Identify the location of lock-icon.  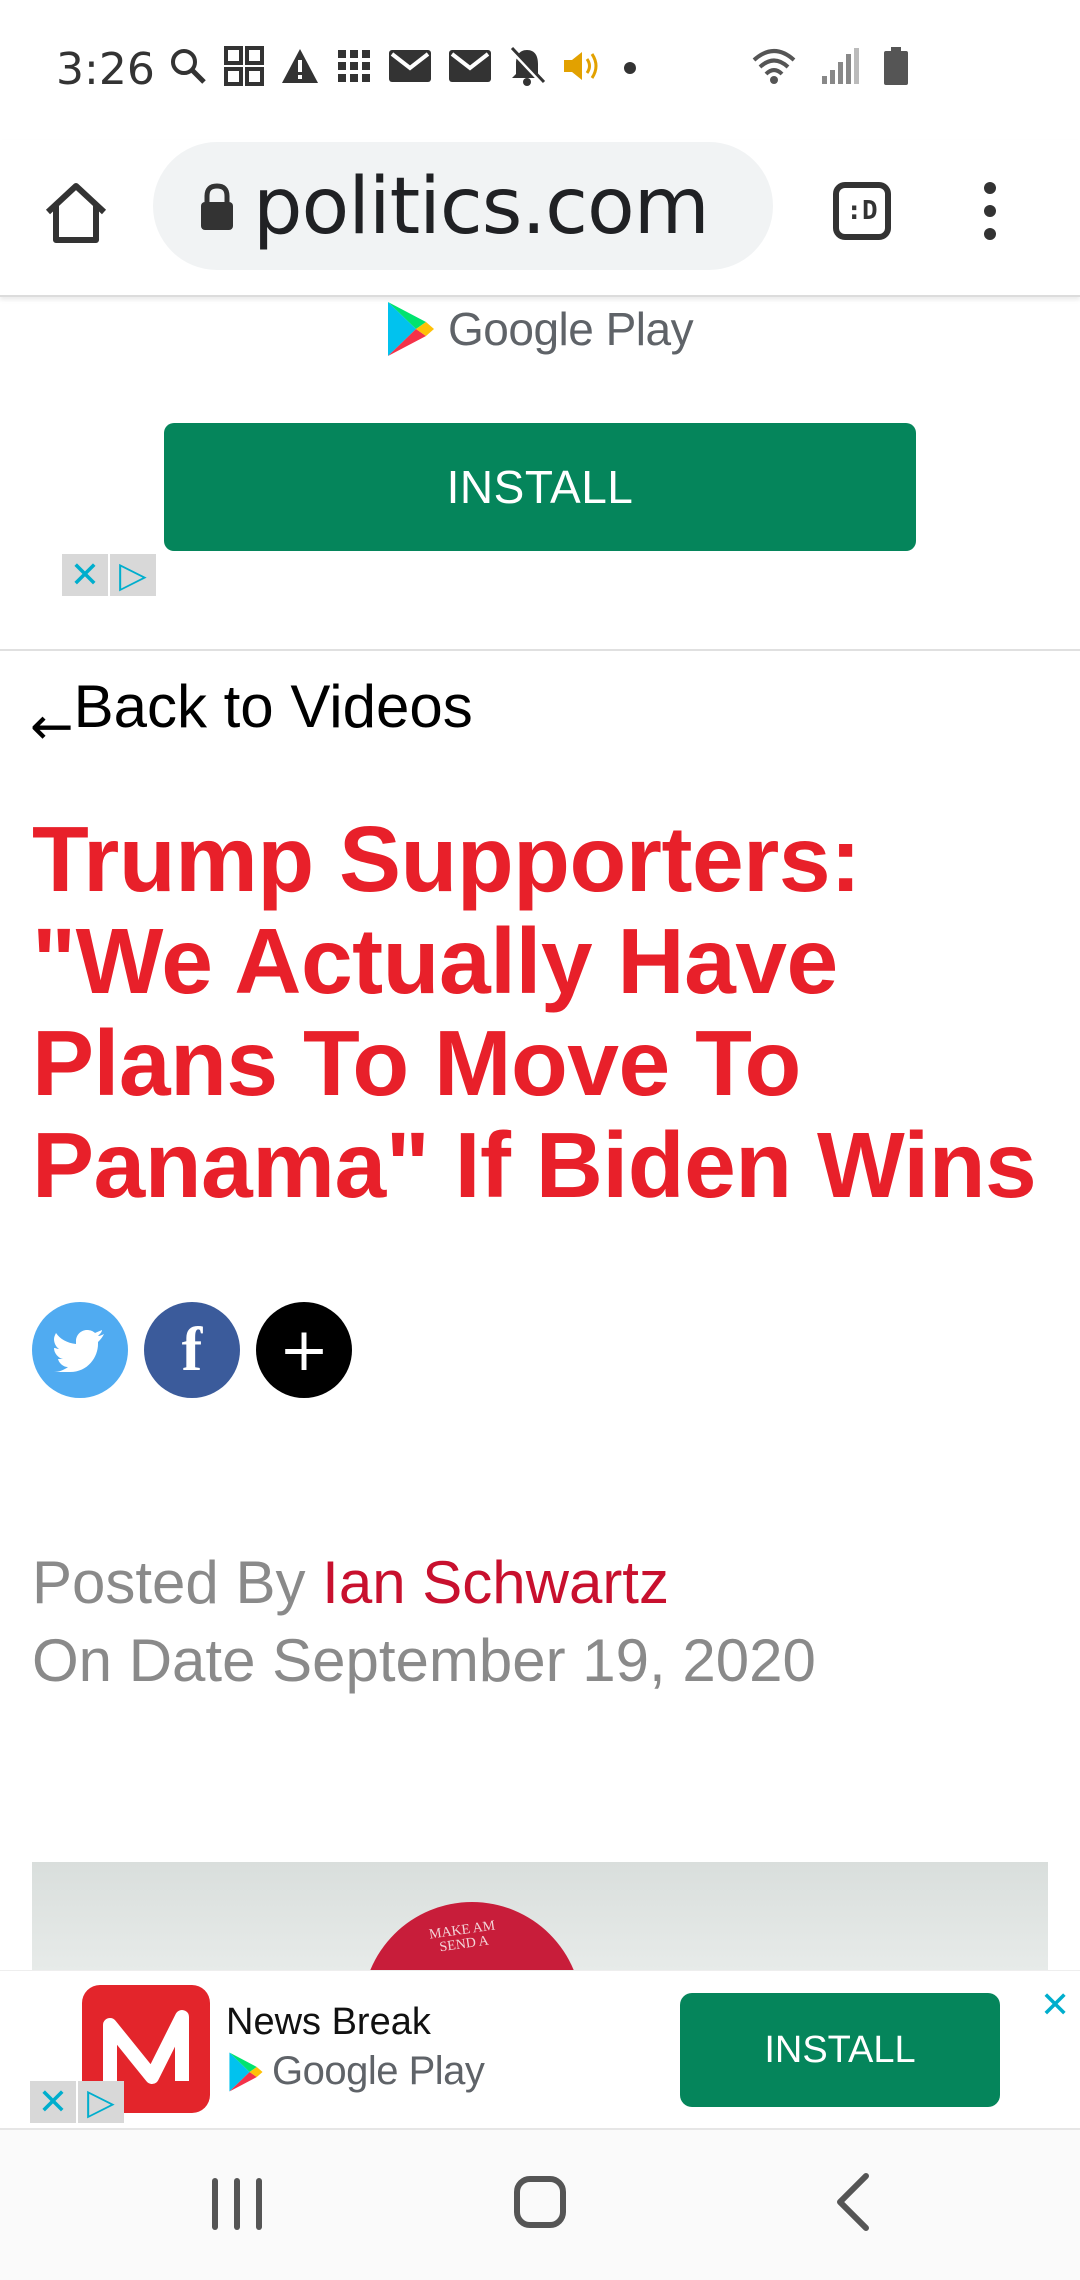
(217, 206).